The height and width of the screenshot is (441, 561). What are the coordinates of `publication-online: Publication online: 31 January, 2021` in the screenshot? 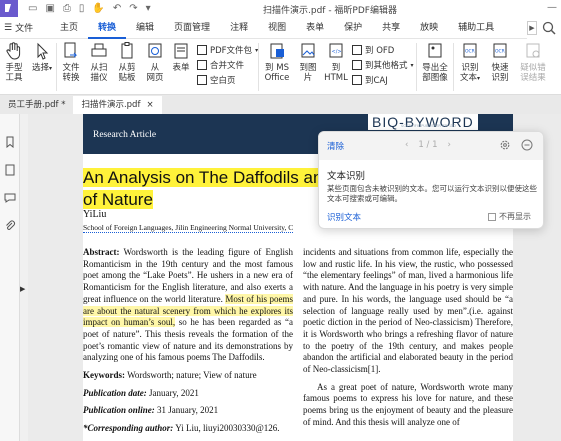 It's located at (151, 410).